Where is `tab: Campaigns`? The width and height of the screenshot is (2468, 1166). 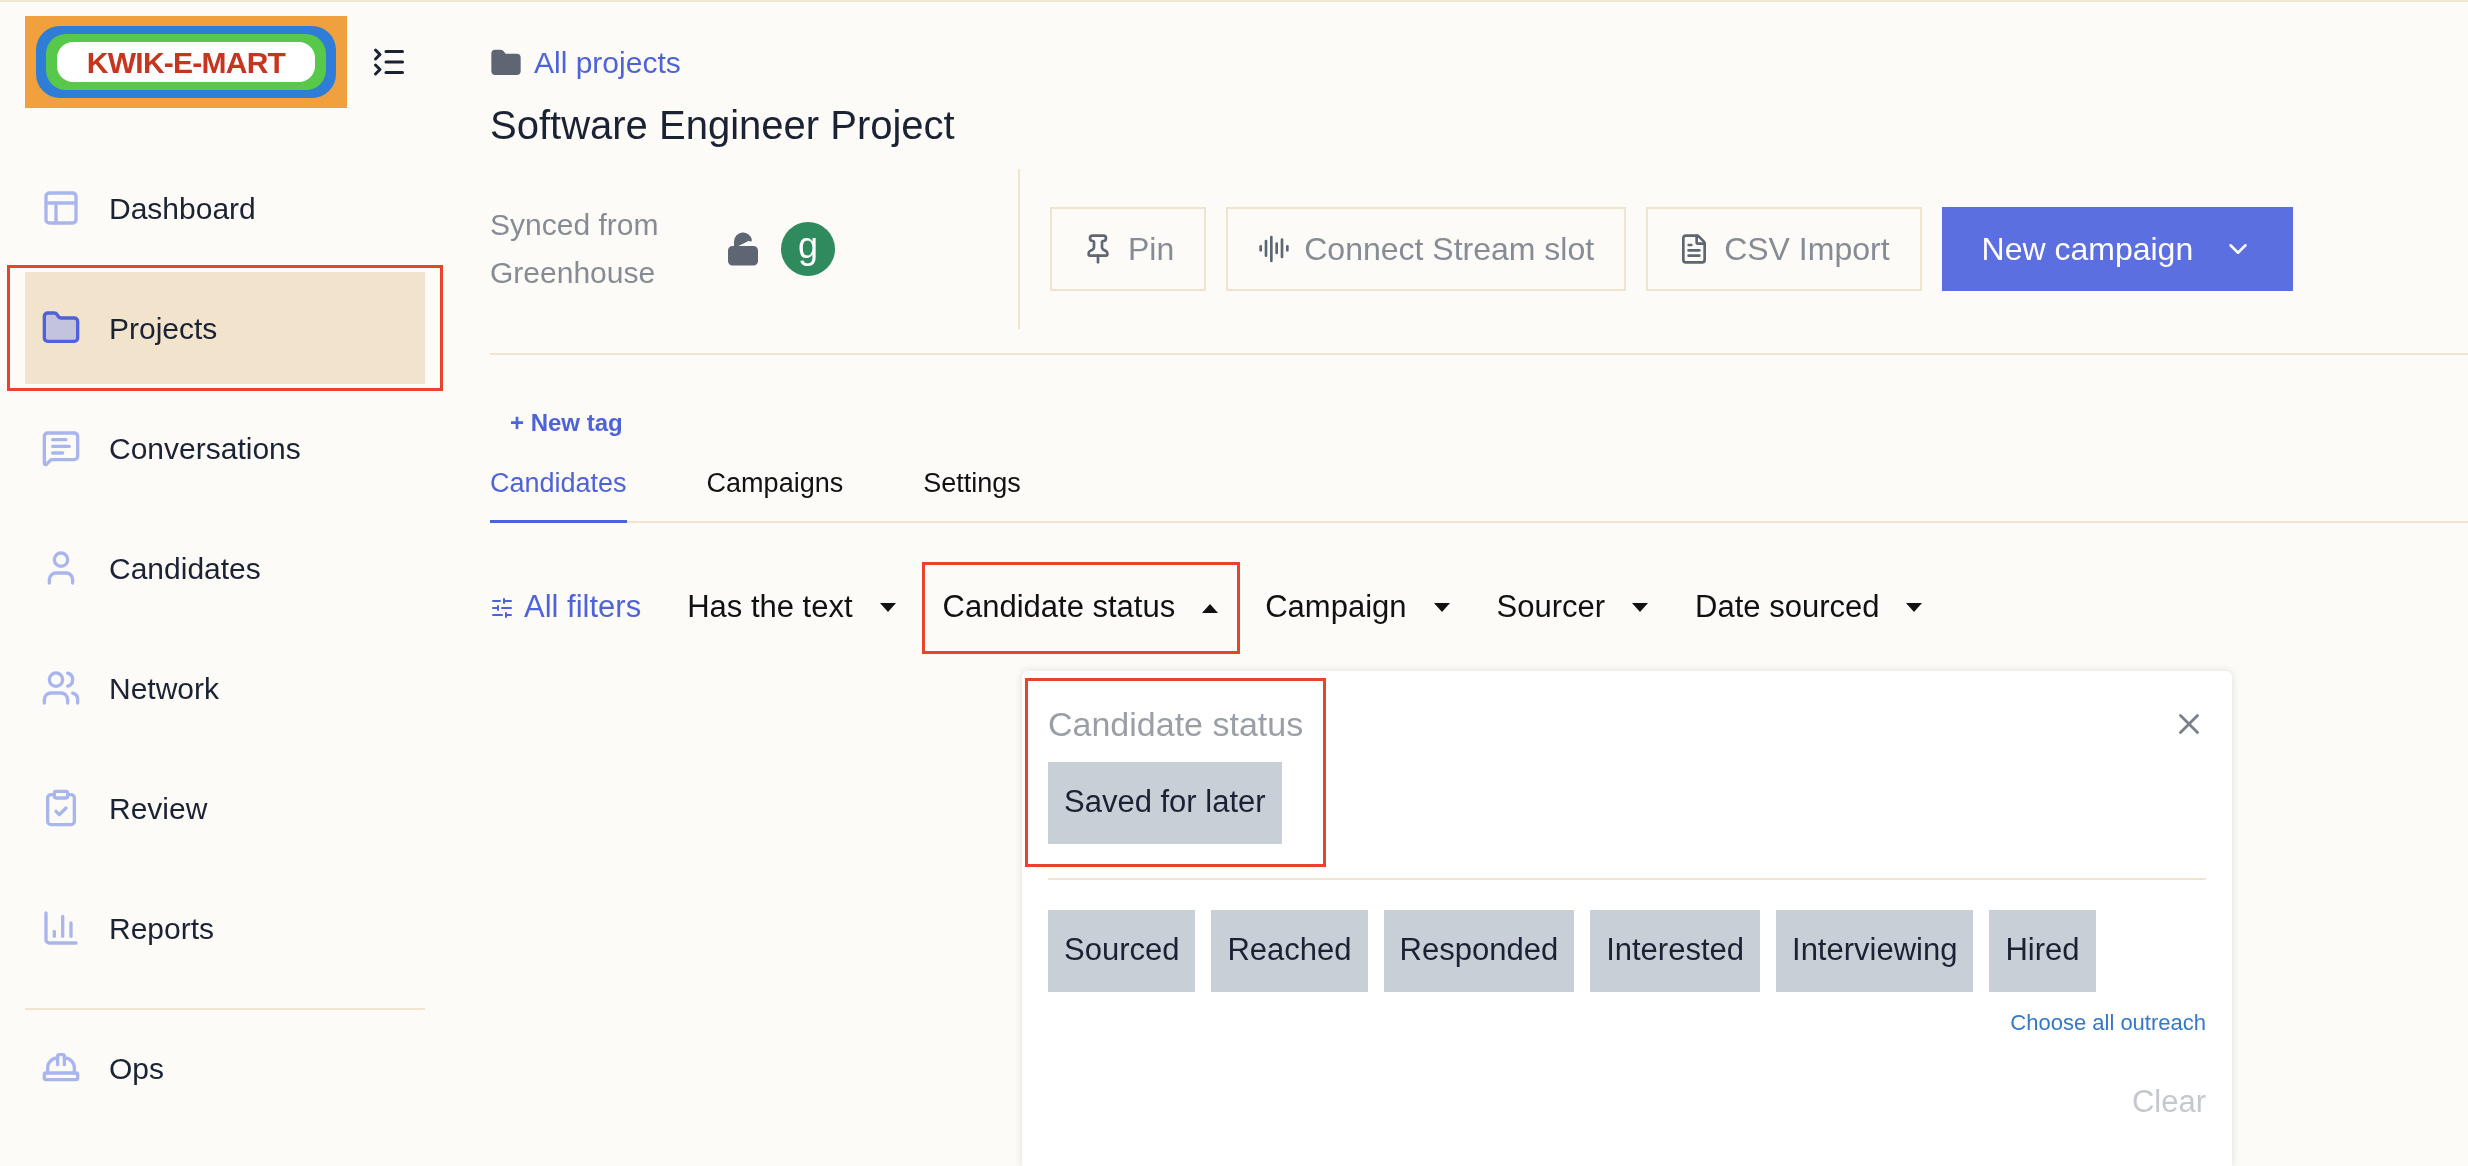
tab: Campaigns is located at coordinates (775, 493).